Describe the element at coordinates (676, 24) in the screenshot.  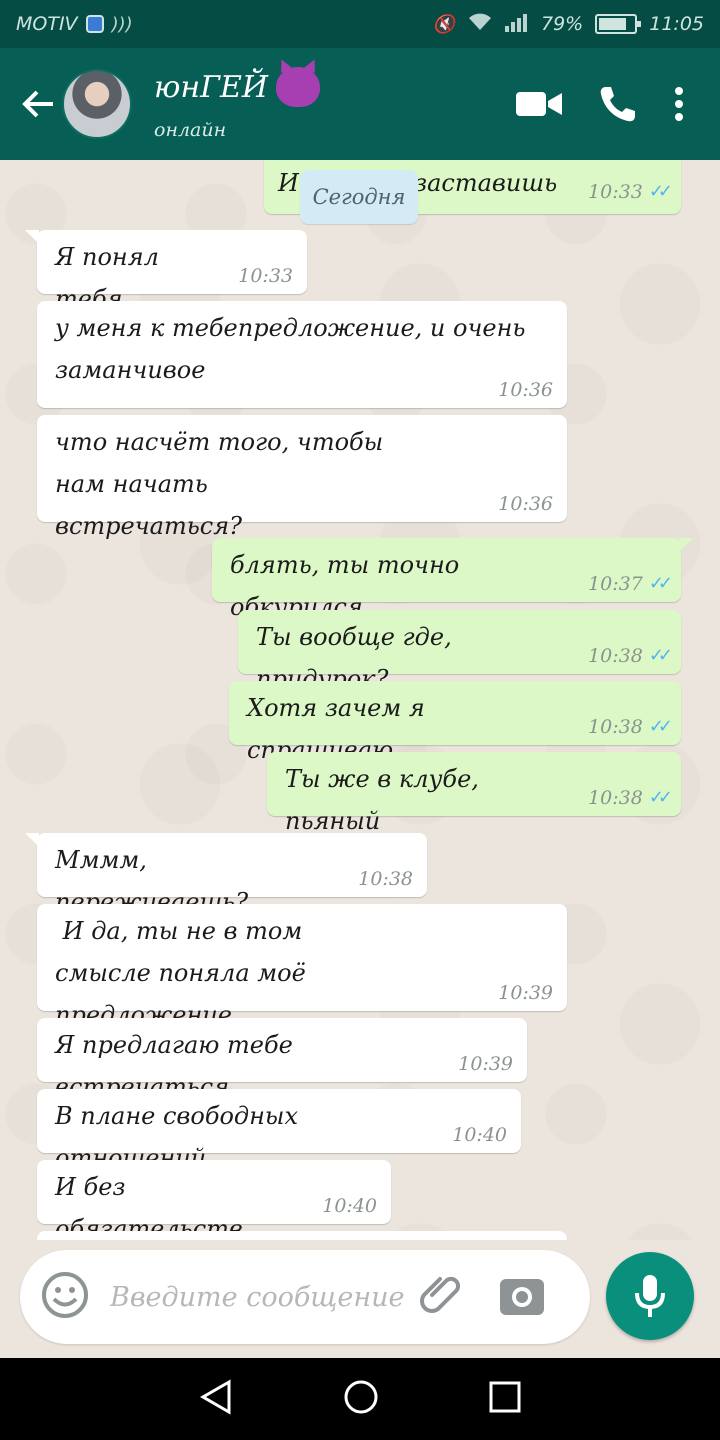
I see `clock: 11:05` at that location.